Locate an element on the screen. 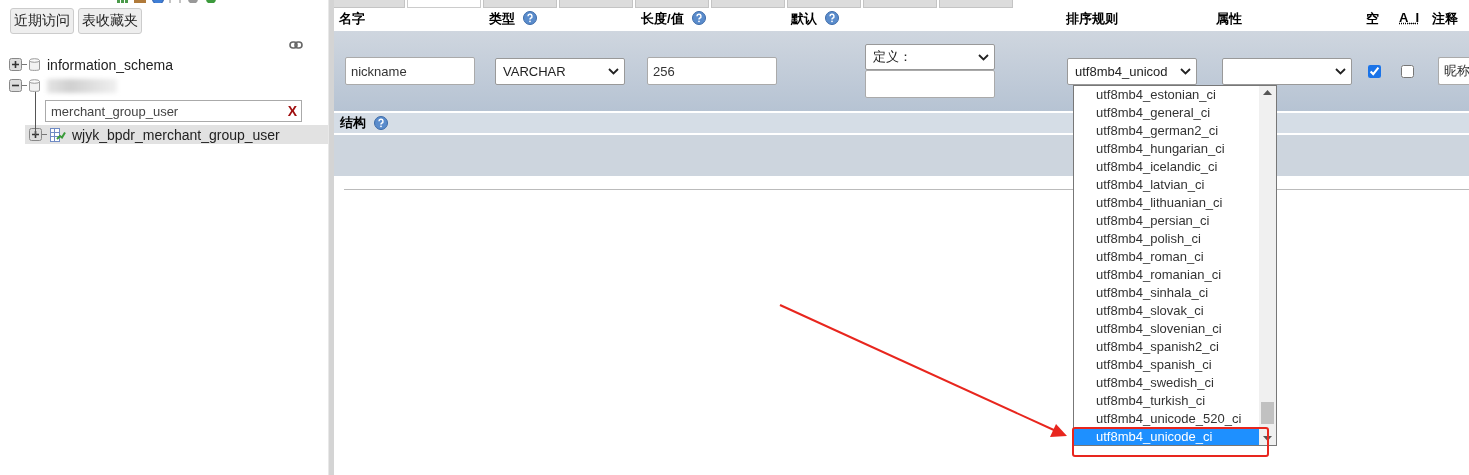  dropdown-option: utf8mb4_polish_ci is located at coordinates (1166, 239).